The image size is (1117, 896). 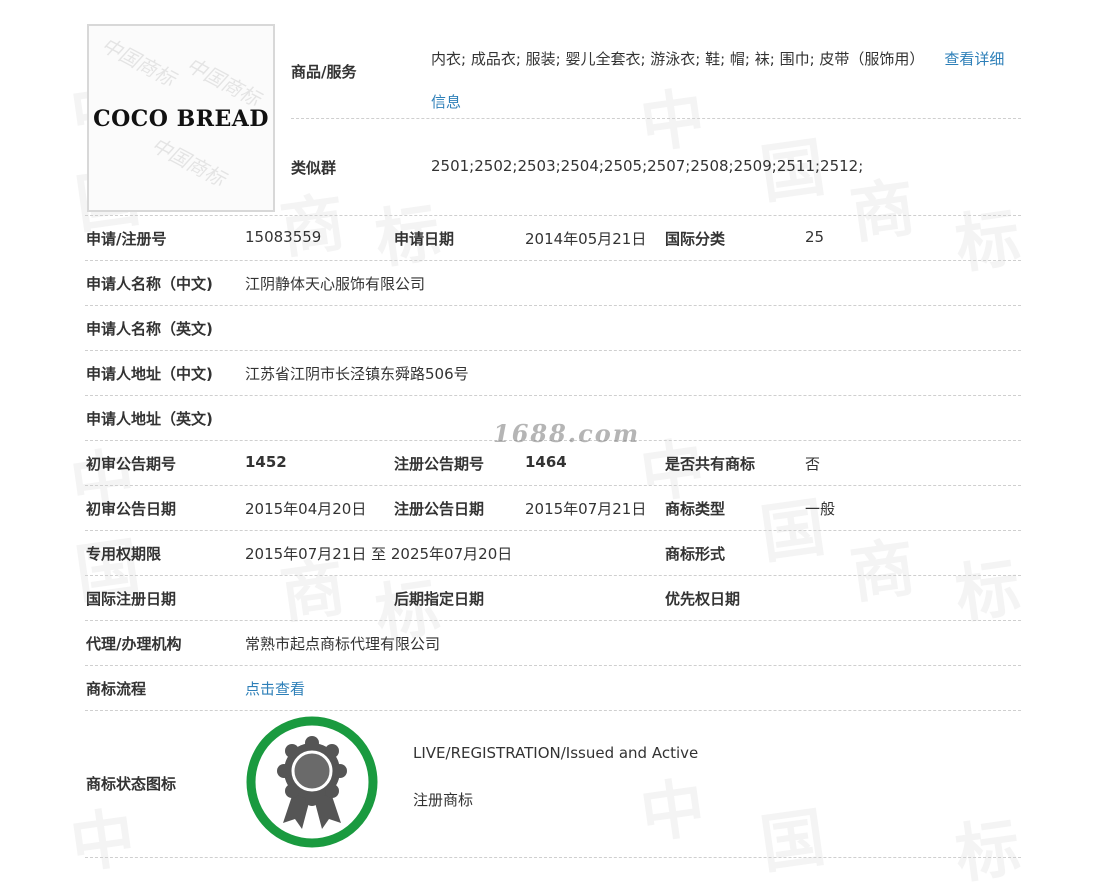 What do you see at coordinates (695, 554) in the screenshot?
I see `tm-form-label: 商标形式` at bounding box center [695, 554].